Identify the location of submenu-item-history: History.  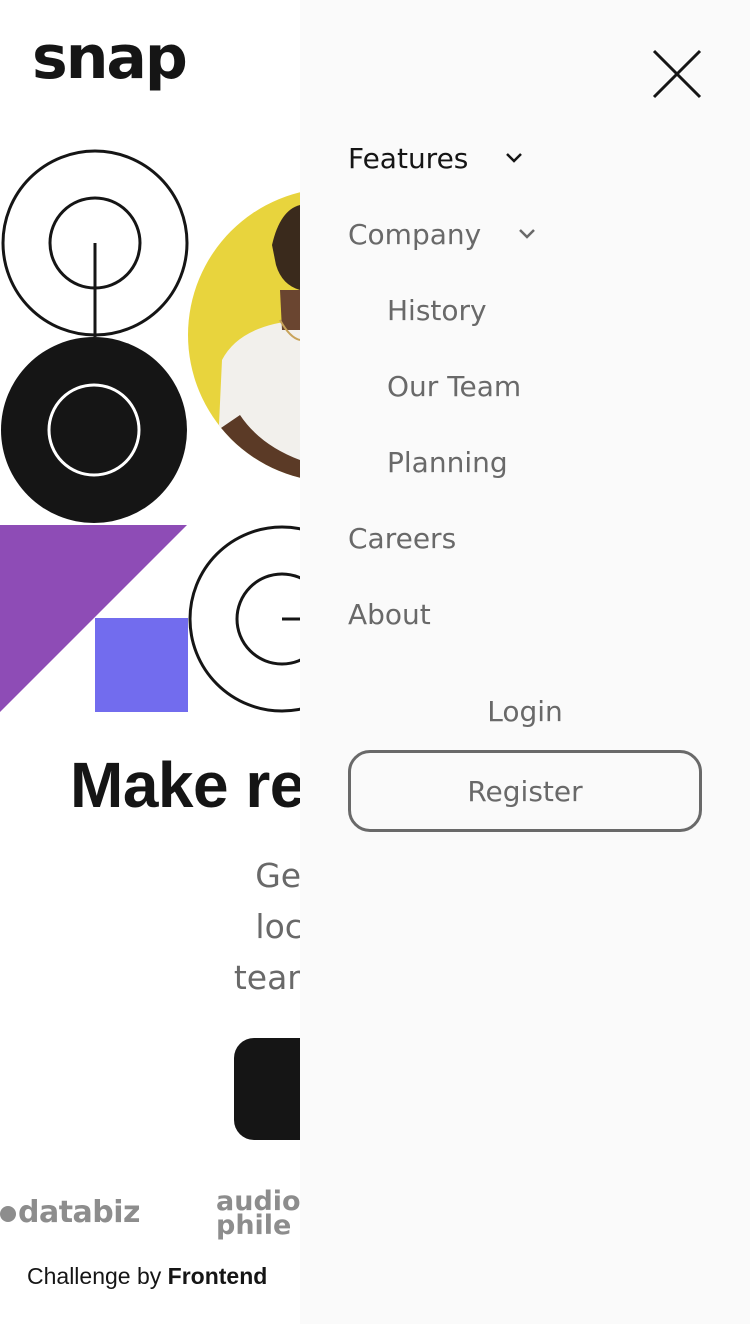
(437, 310).